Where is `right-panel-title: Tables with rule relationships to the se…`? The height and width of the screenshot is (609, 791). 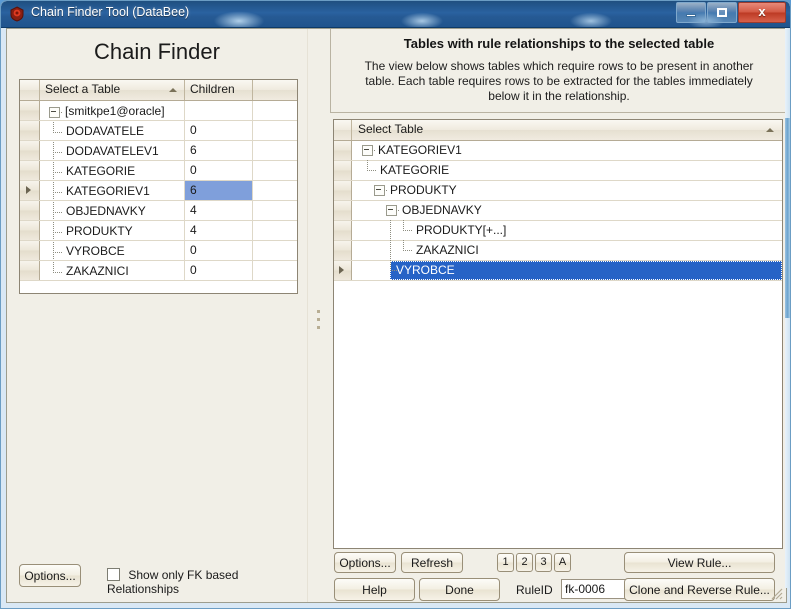
right-panel-title: Tables with rule relationships to the se… is located at coordinates (559, 43).